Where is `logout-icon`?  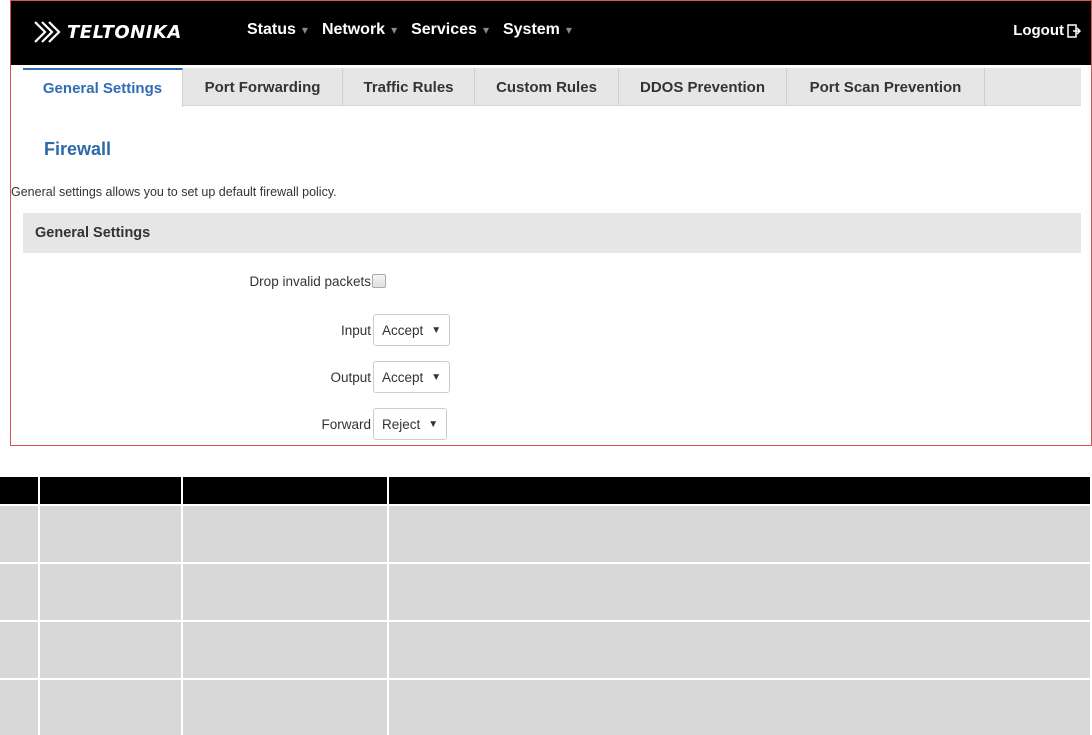 logout-icon is located at coordinates (1074, 30).